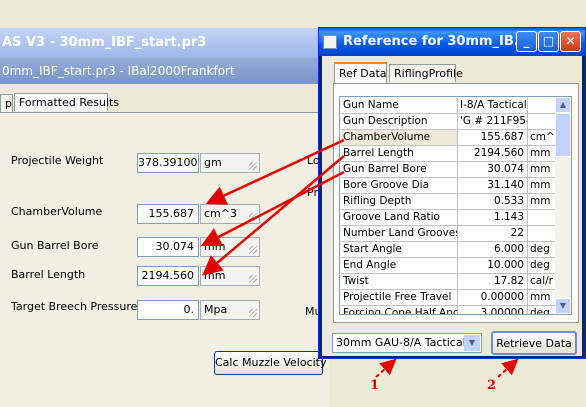  I want to click on arrow-chamber-volume, so click(275, 171).